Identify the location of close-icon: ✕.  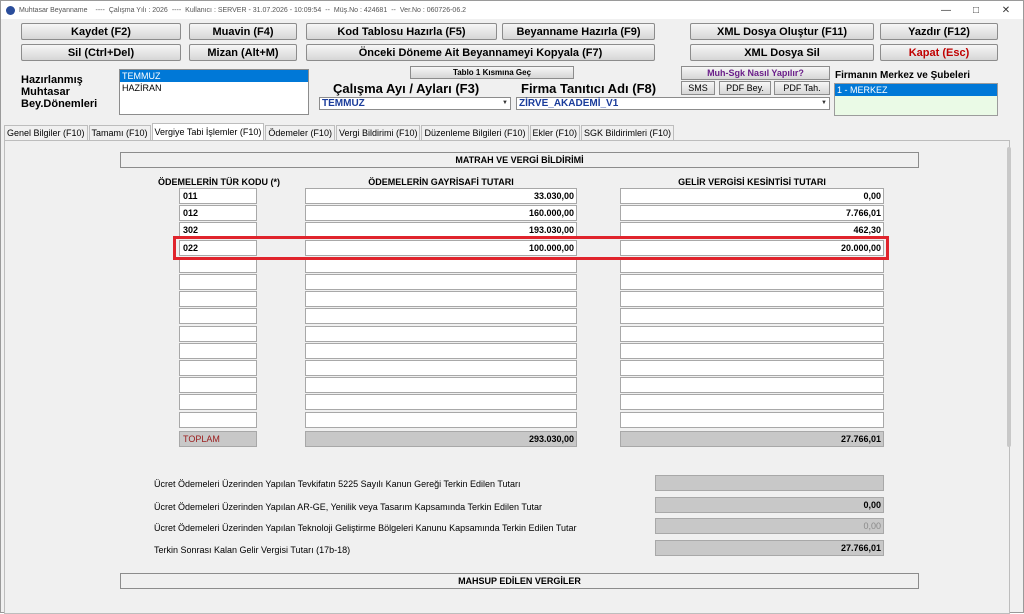
(1006, 10).